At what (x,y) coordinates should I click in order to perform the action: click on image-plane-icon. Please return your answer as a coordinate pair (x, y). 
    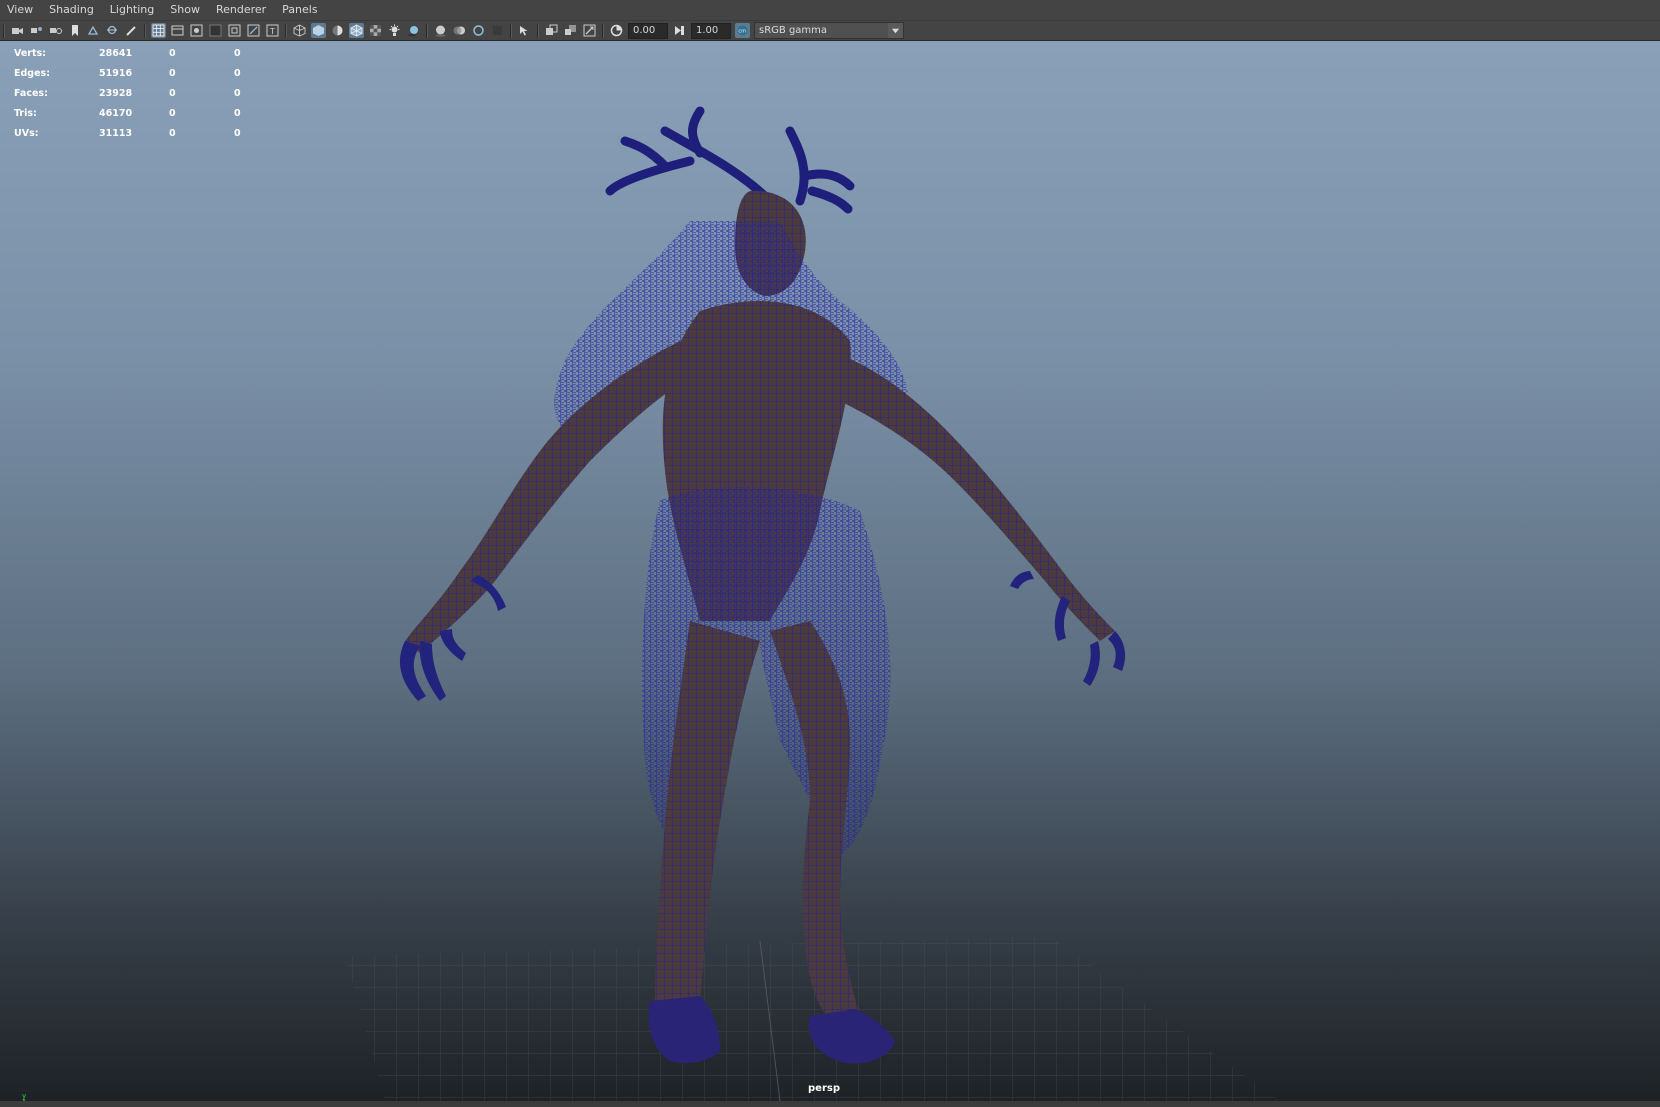
    Looking at the image, I should click on (93, 30).